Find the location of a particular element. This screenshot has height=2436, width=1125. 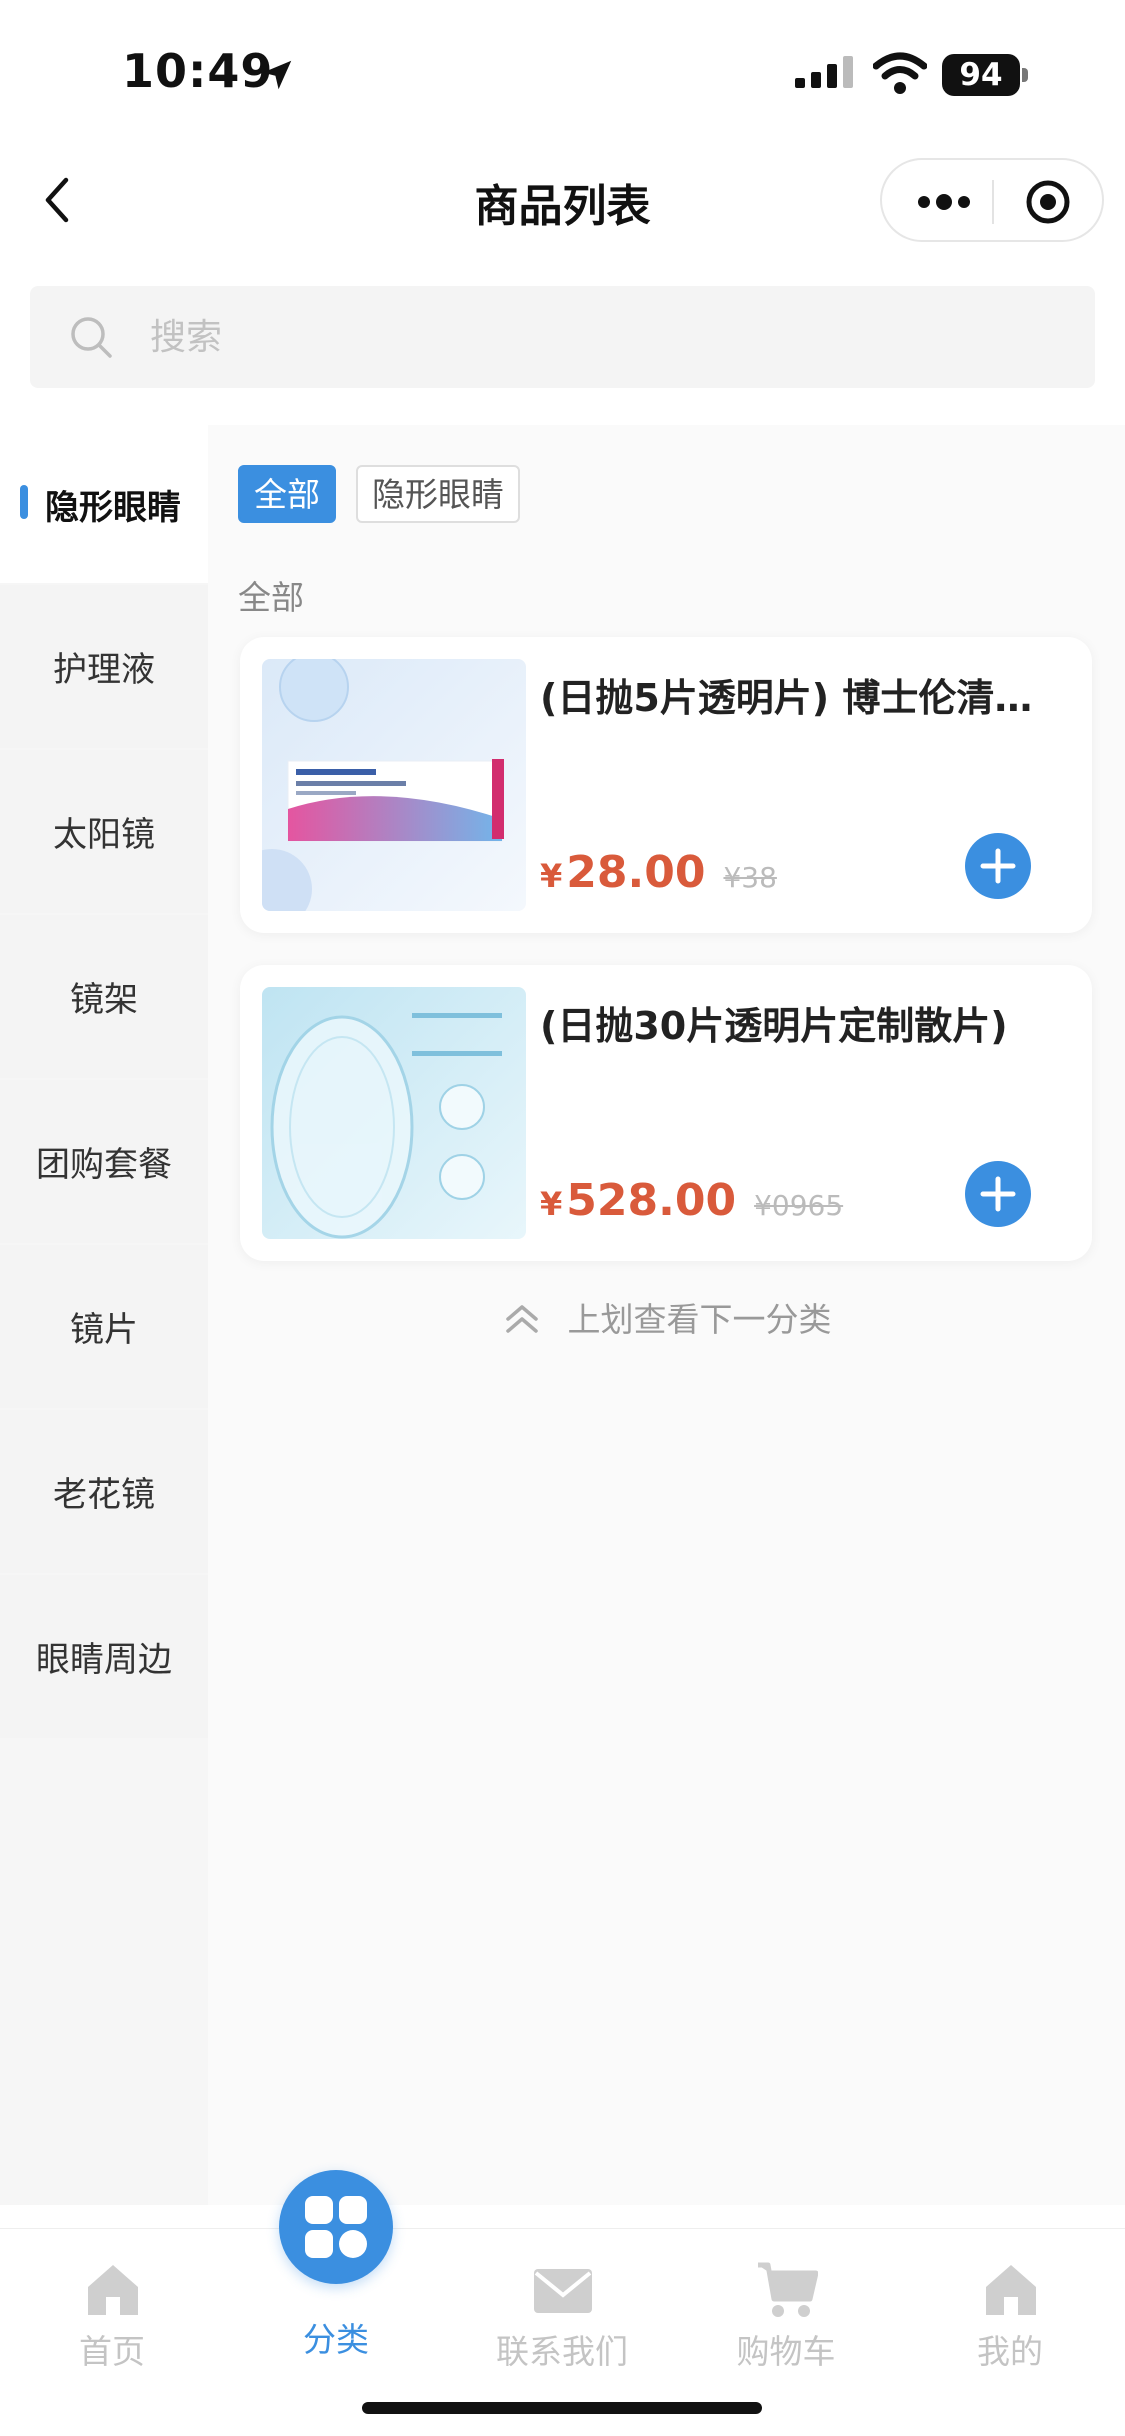

tab-label: 分类 is located at coordinates (336, 2339).